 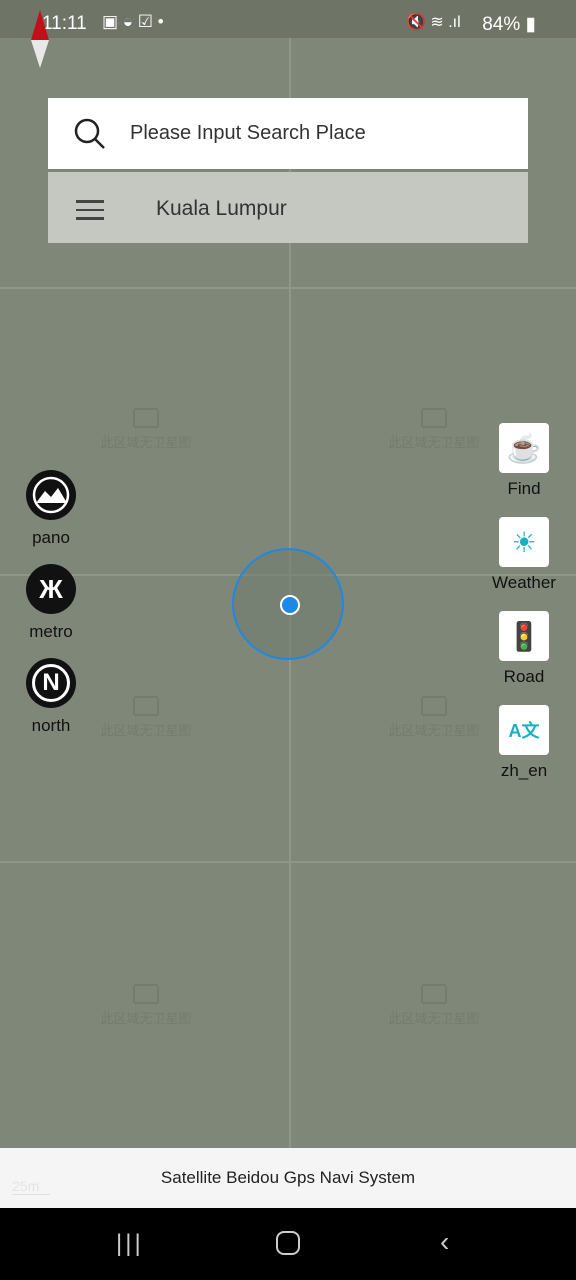 What do you see at coordinates (524, 730) in the screenshot?
I see `translate-icon: A文` at bounding box center [524, 730].